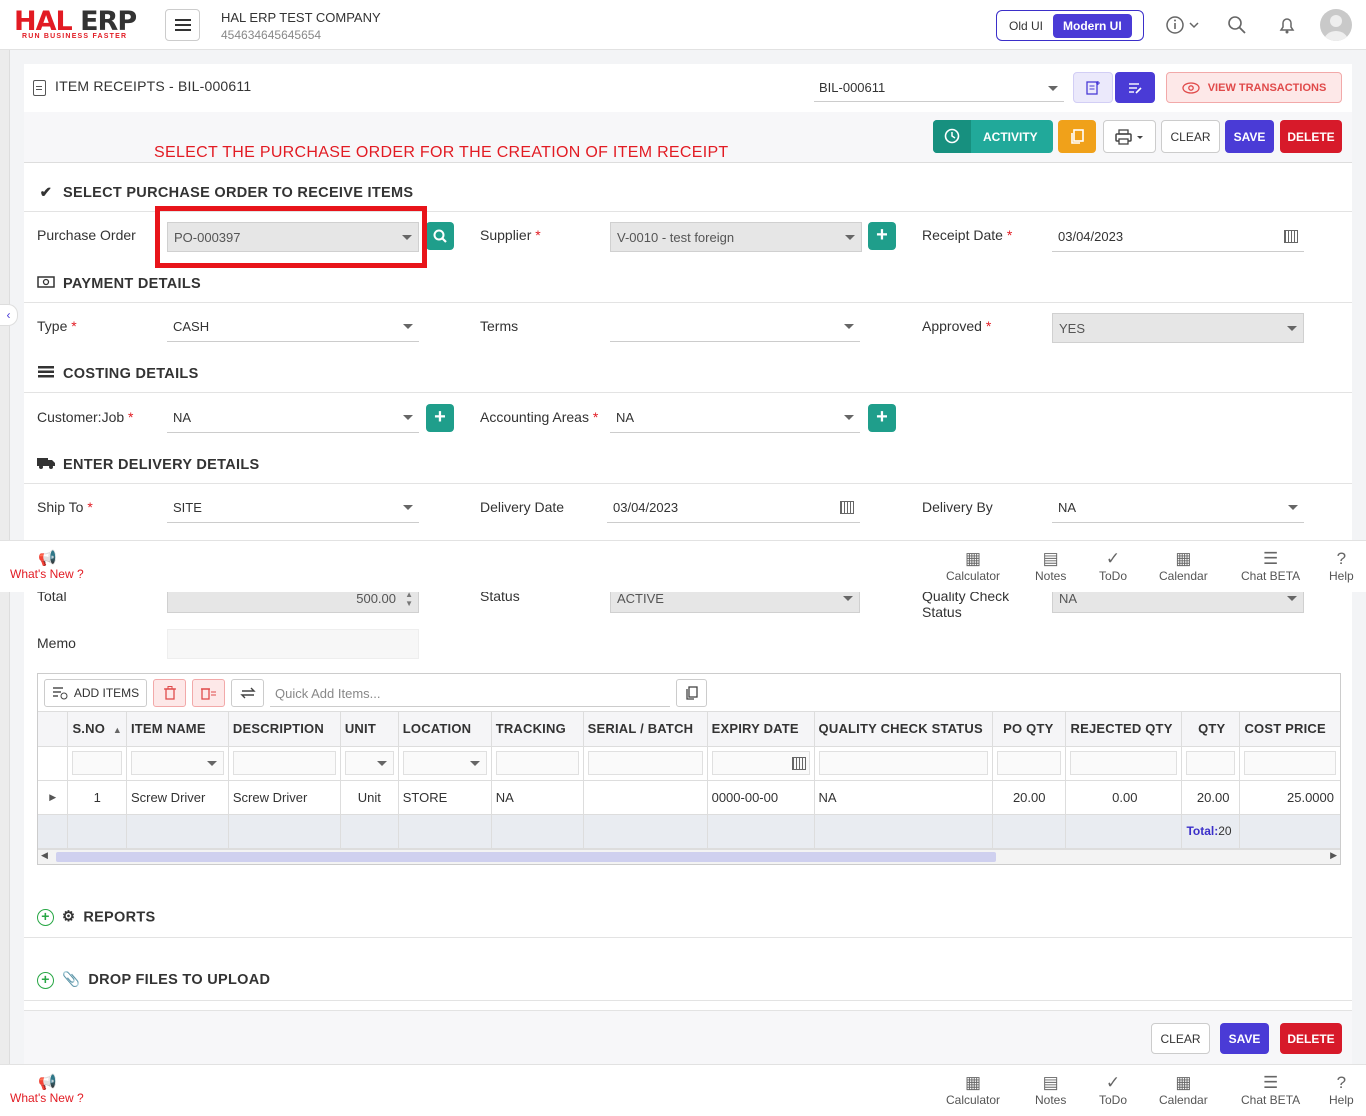  I want to click on calendar-button: ▦ Calendar, so click(1183, 566).